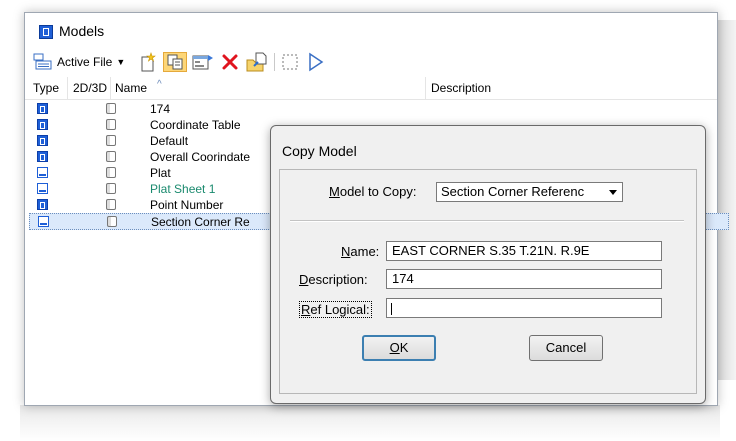 The width and height of the screenshot is (736, 441). What do you see at coordinates (42, 61) in the screenshot?
I see `file-list-icon` at bounding box center [42, 61].